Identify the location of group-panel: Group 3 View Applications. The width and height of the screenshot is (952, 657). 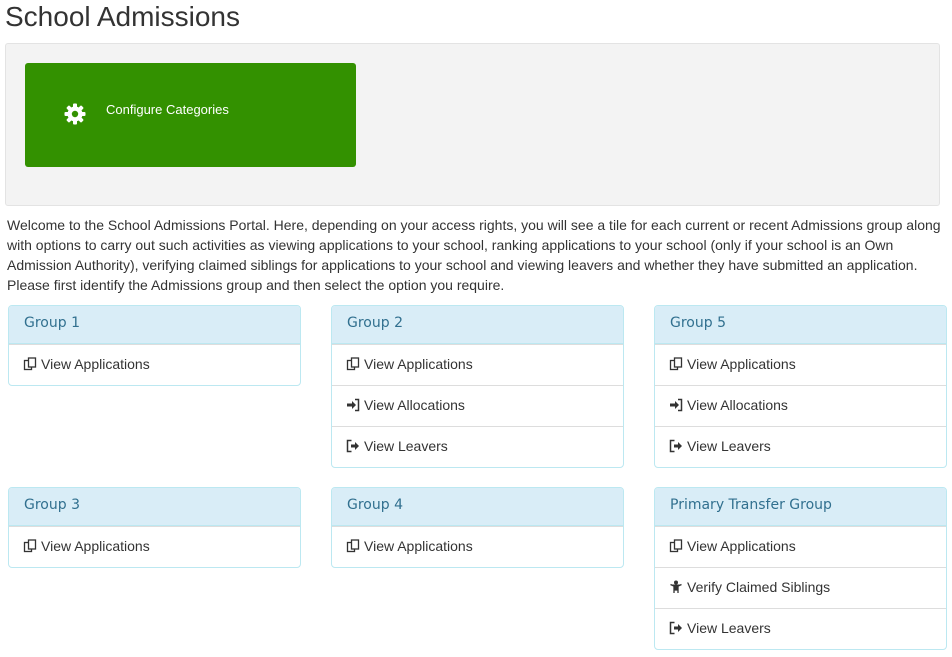
(154, 527).